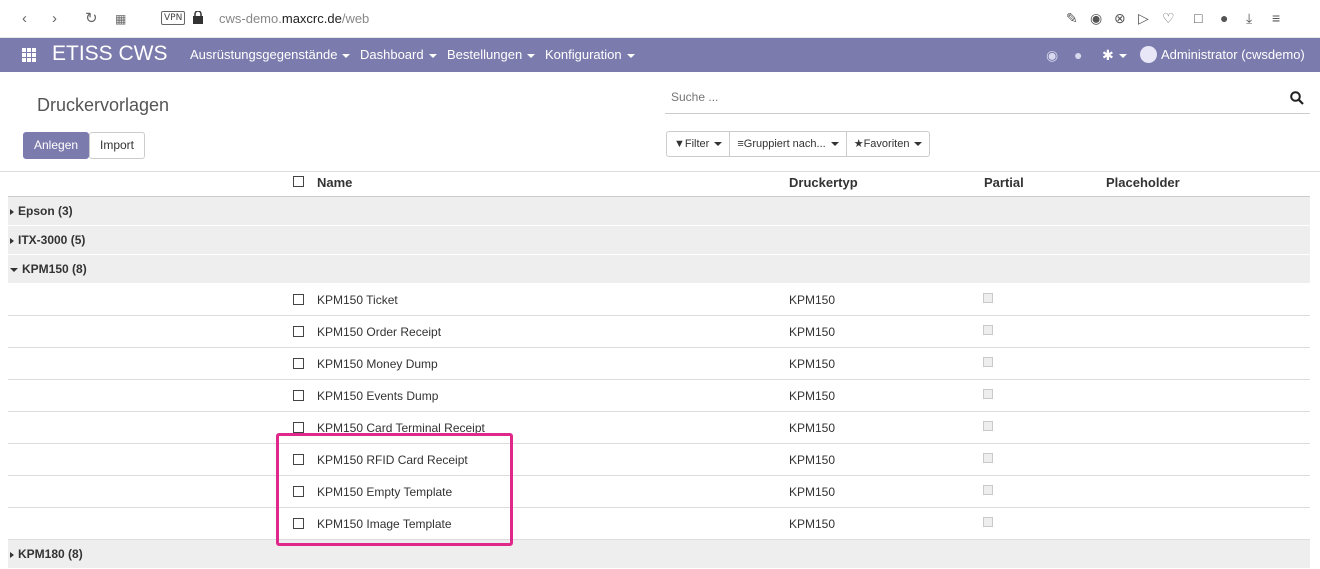 The height and width of the screenshot is (569, 1320). Describe the element at coordinates (392, 54) in the screenshot. I see `menu-label: Dashboard` at that location.